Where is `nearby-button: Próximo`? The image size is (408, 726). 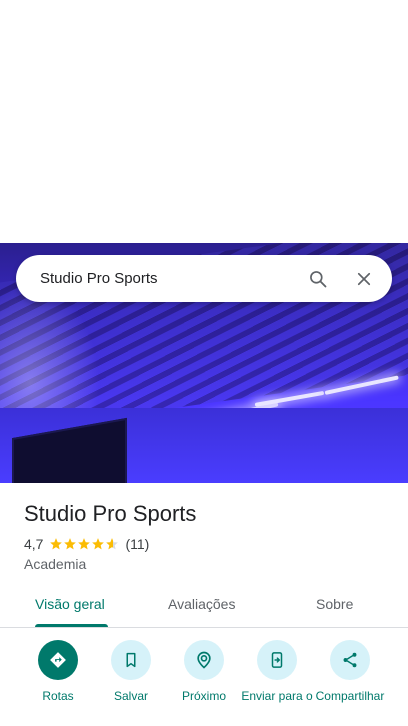 nearby-button: Próximo is located at coordinates (204, 671).